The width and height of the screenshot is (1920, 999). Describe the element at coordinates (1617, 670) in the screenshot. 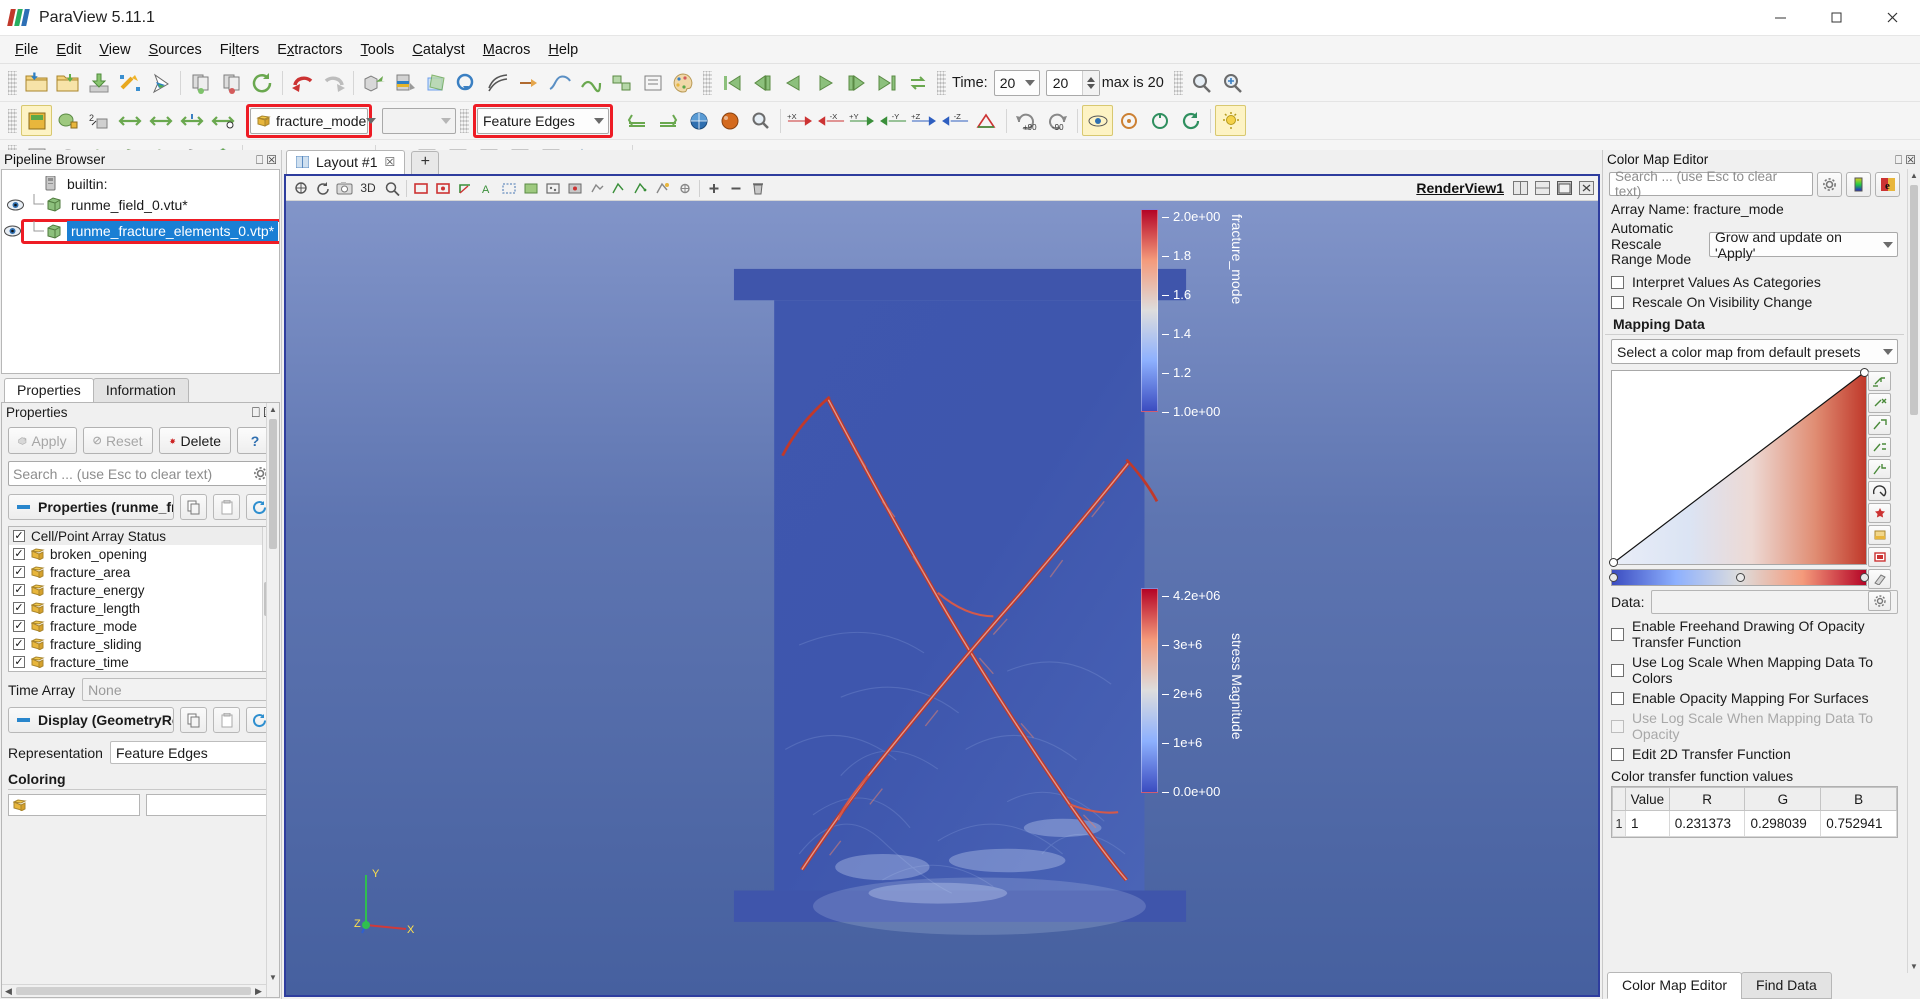

I see `checkbox-log-scale-colors` at that location.